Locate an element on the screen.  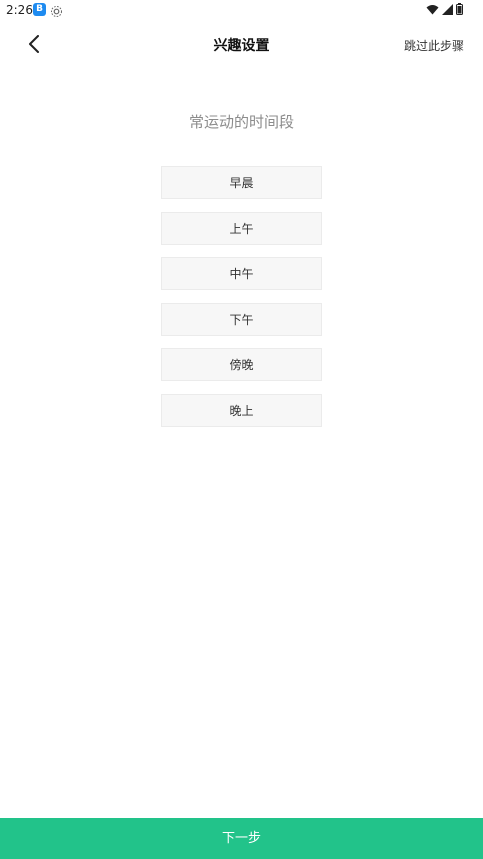
option-evening: 晚上 is located at coordinates (241, 410).